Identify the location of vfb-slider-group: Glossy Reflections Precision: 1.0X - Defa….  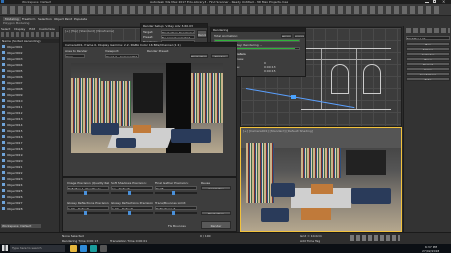
(88, 210).